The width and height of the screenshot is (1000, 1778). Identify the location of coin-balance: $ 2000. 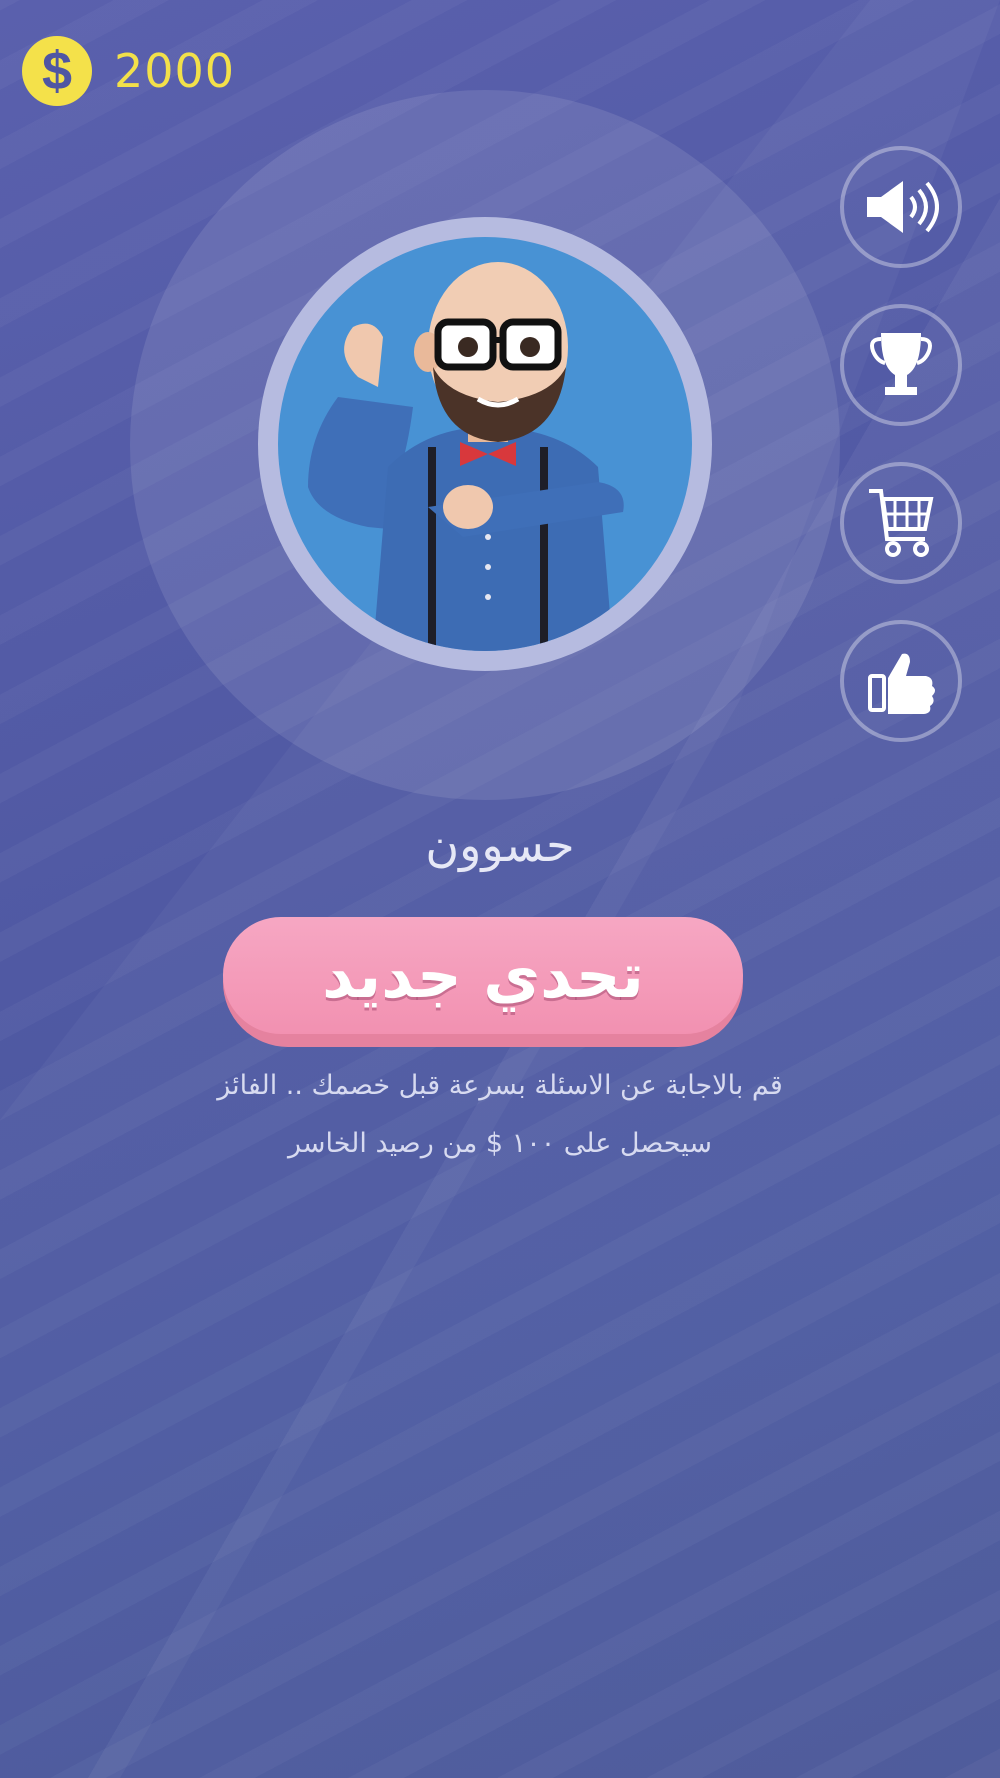
(128, 71).